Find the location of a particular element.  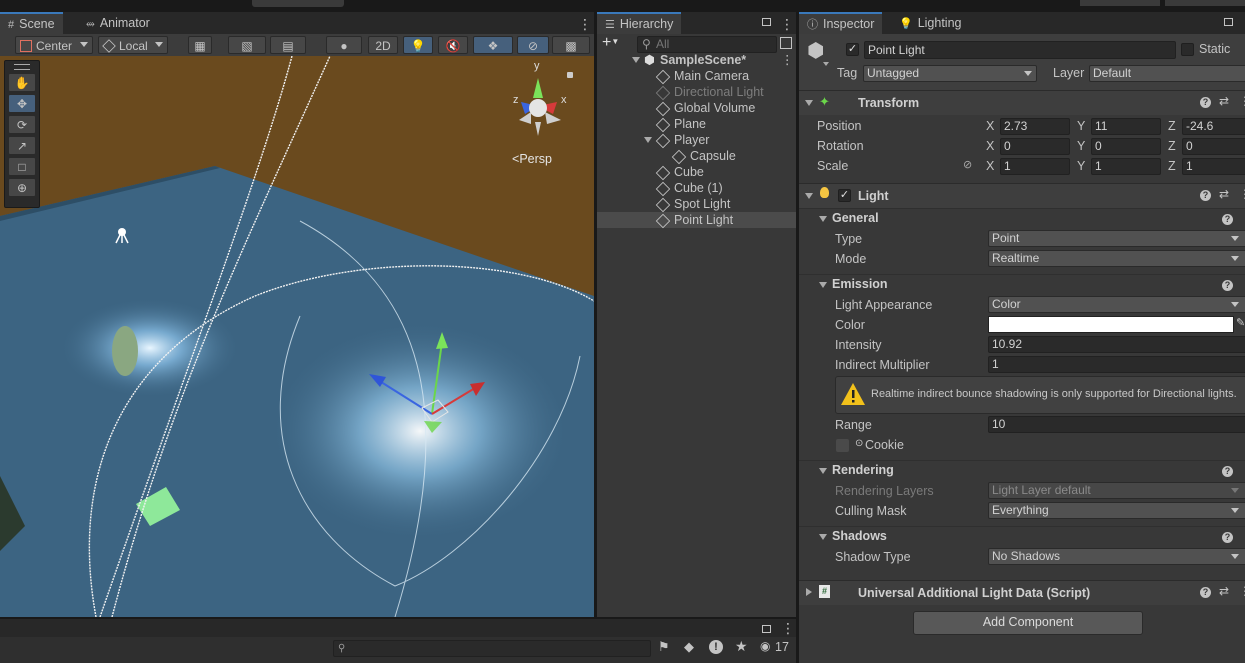

light-mode-dropdown: Realtime is located at coordinates (1116, 258).